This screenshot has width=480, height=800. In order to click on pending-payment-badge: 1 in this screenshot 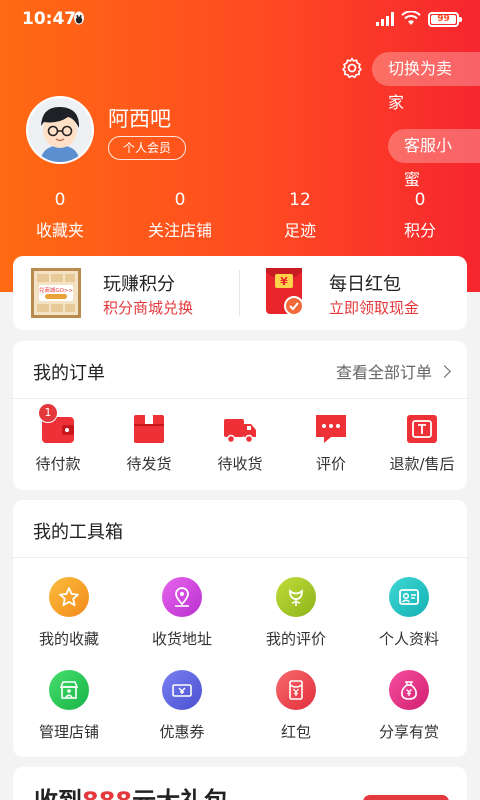, I will do `click(48, 413)`.